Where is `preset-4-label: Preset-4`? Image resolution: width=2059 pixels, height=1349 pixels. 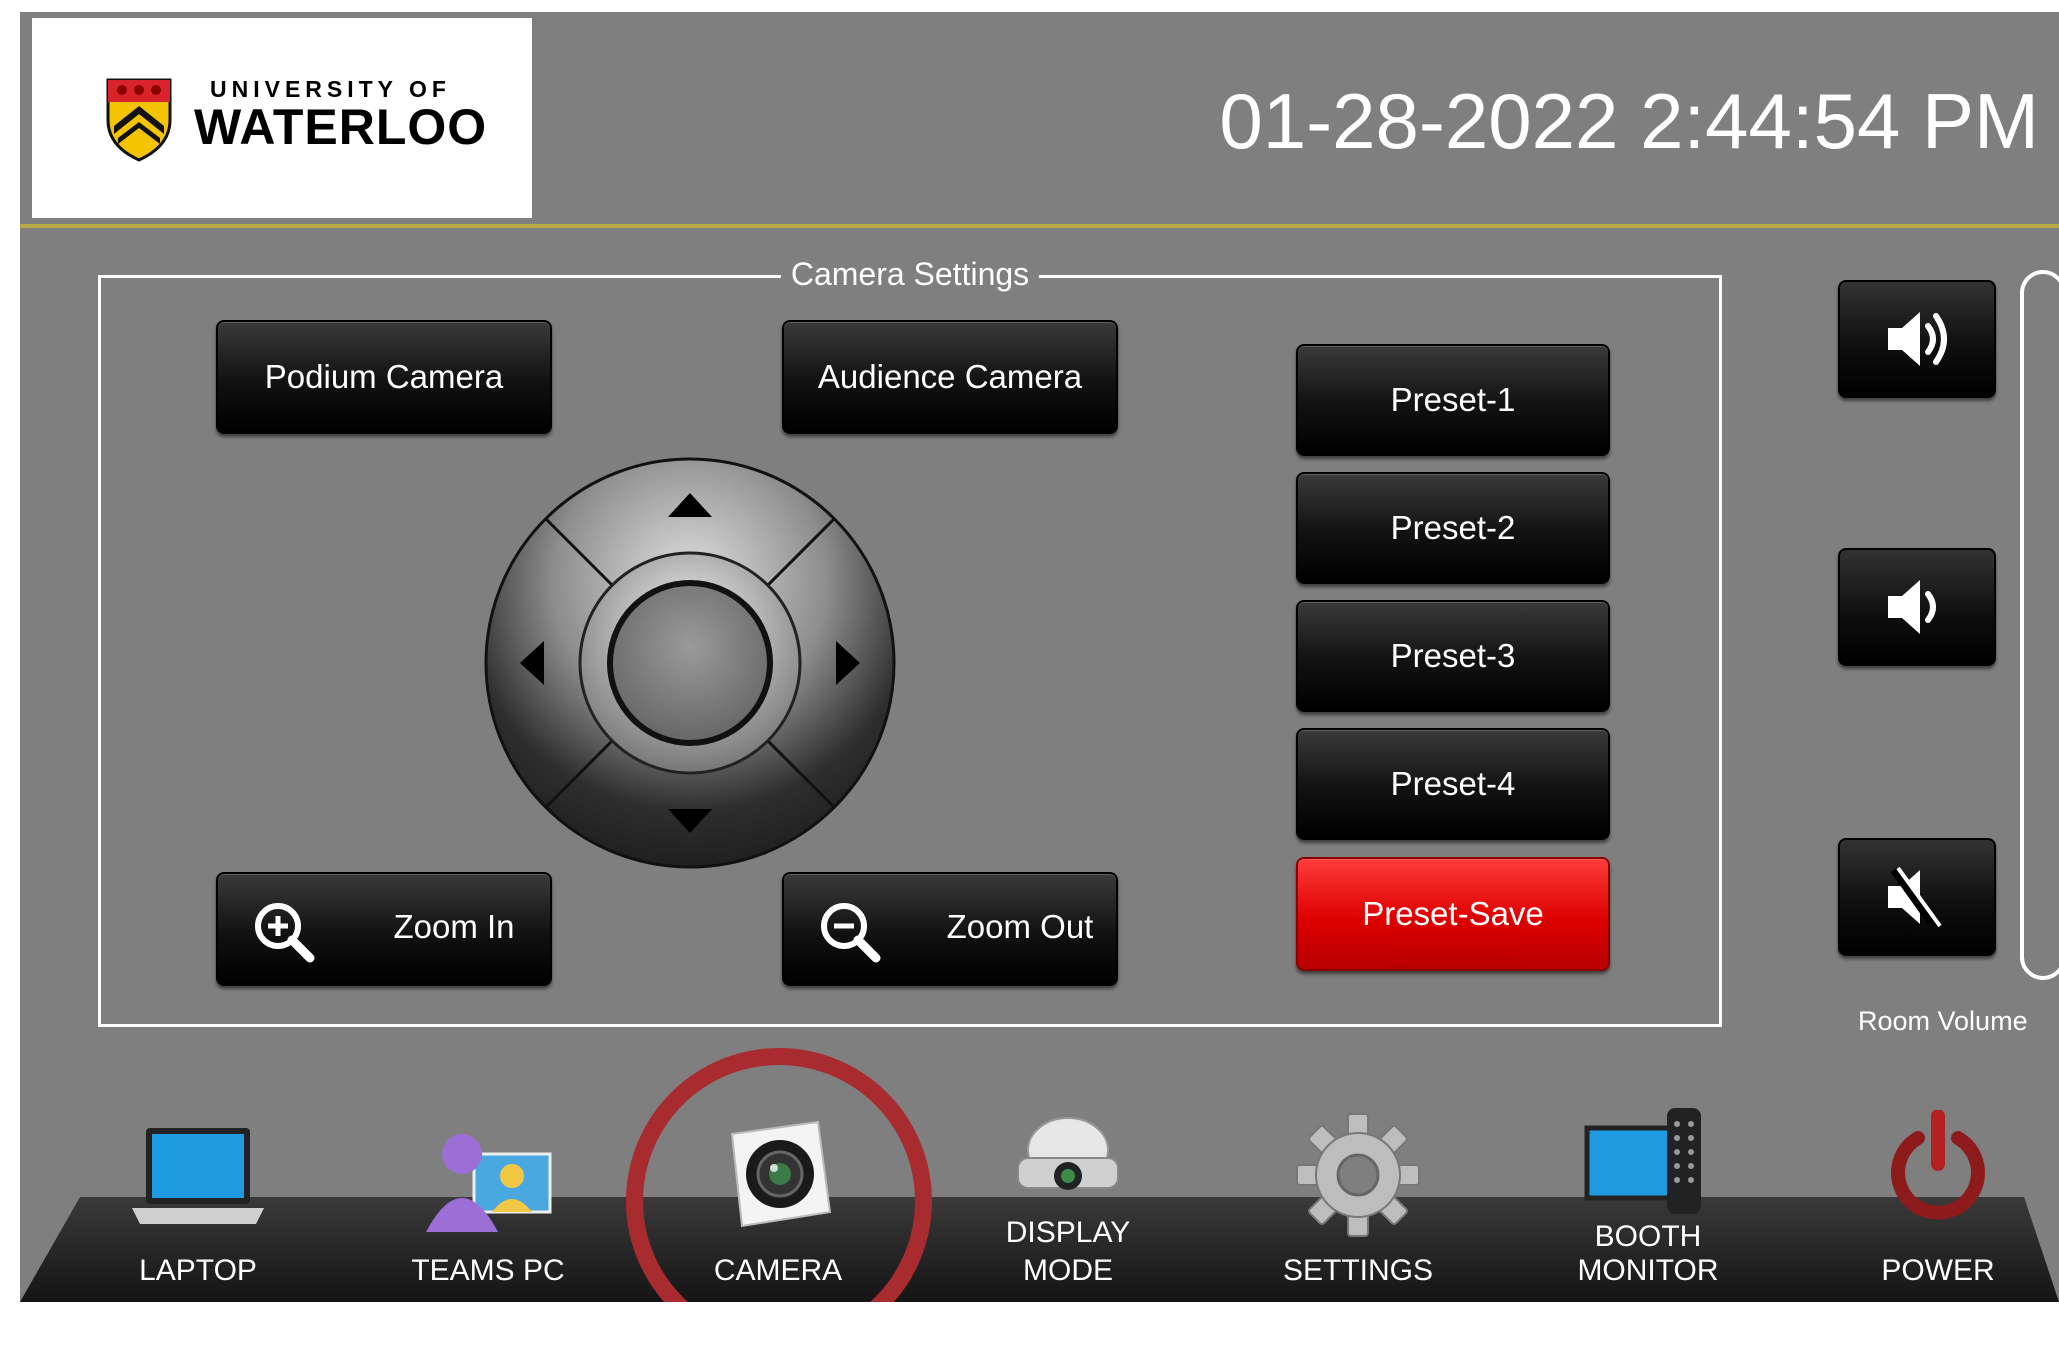 preset-4-label: Preset-4 is located at coordinates (1453, 783).